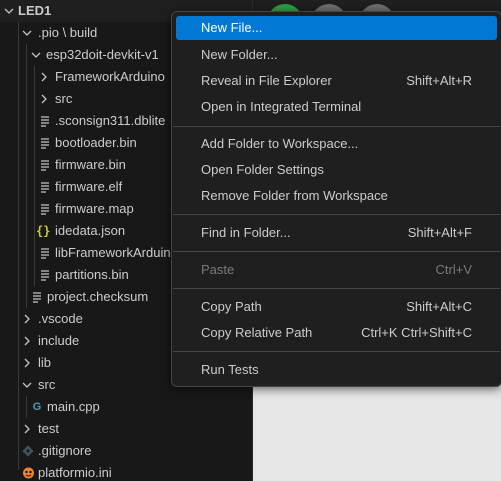 This screenshot has height=481, width=501. What do you see at coordinates (48, 428) in the screenshot?
I see `tree-item-label: test` at bounding box center [48, 428].